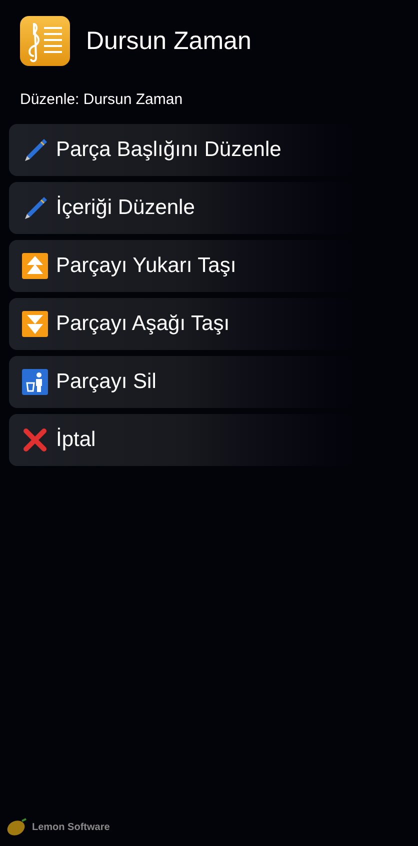  What do you see at coordinates (101, 100) in the screenshot?
I see `dialog-subtitle: Düzenle: Dursun Zaman` at bounding box center [101, 100].